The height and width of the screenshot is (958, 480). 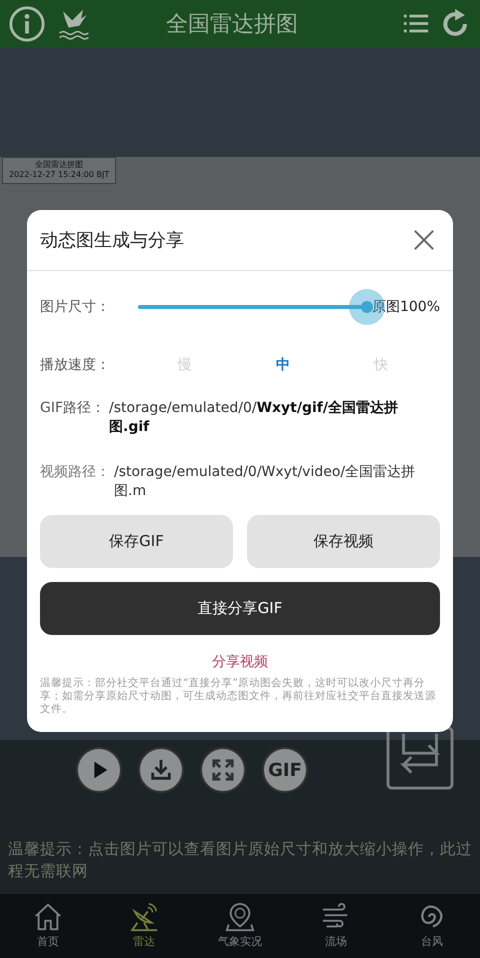 I want to click on video-path: /storage/emulated/0/Wxyt/video/全国雷达拼图.m, so click(x=265, y=482).